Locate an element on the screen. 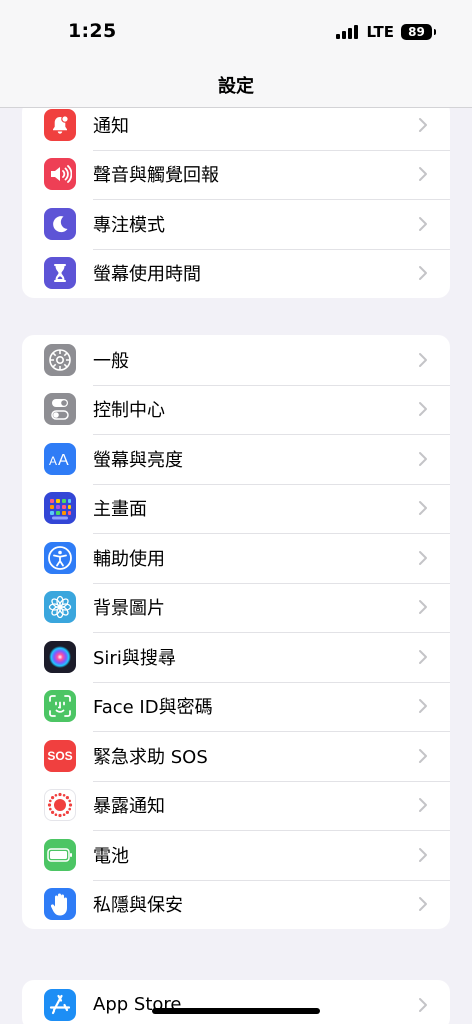 The height and width of the screenshot is (1024, 472). settings-row-label: 私隱與保安 is located at coordinates (138, 906).